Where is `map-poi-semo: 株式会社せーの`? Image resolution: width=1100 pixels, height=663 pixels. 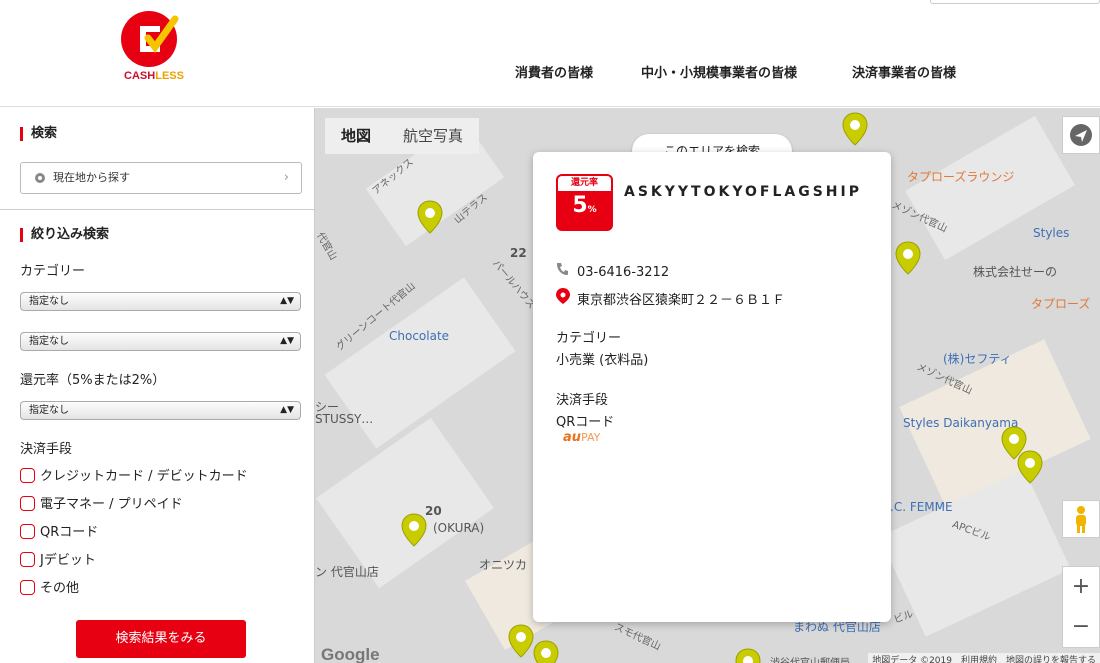
map-poi-semo: 株式会社せーの is located at coordinates (1015, 271).